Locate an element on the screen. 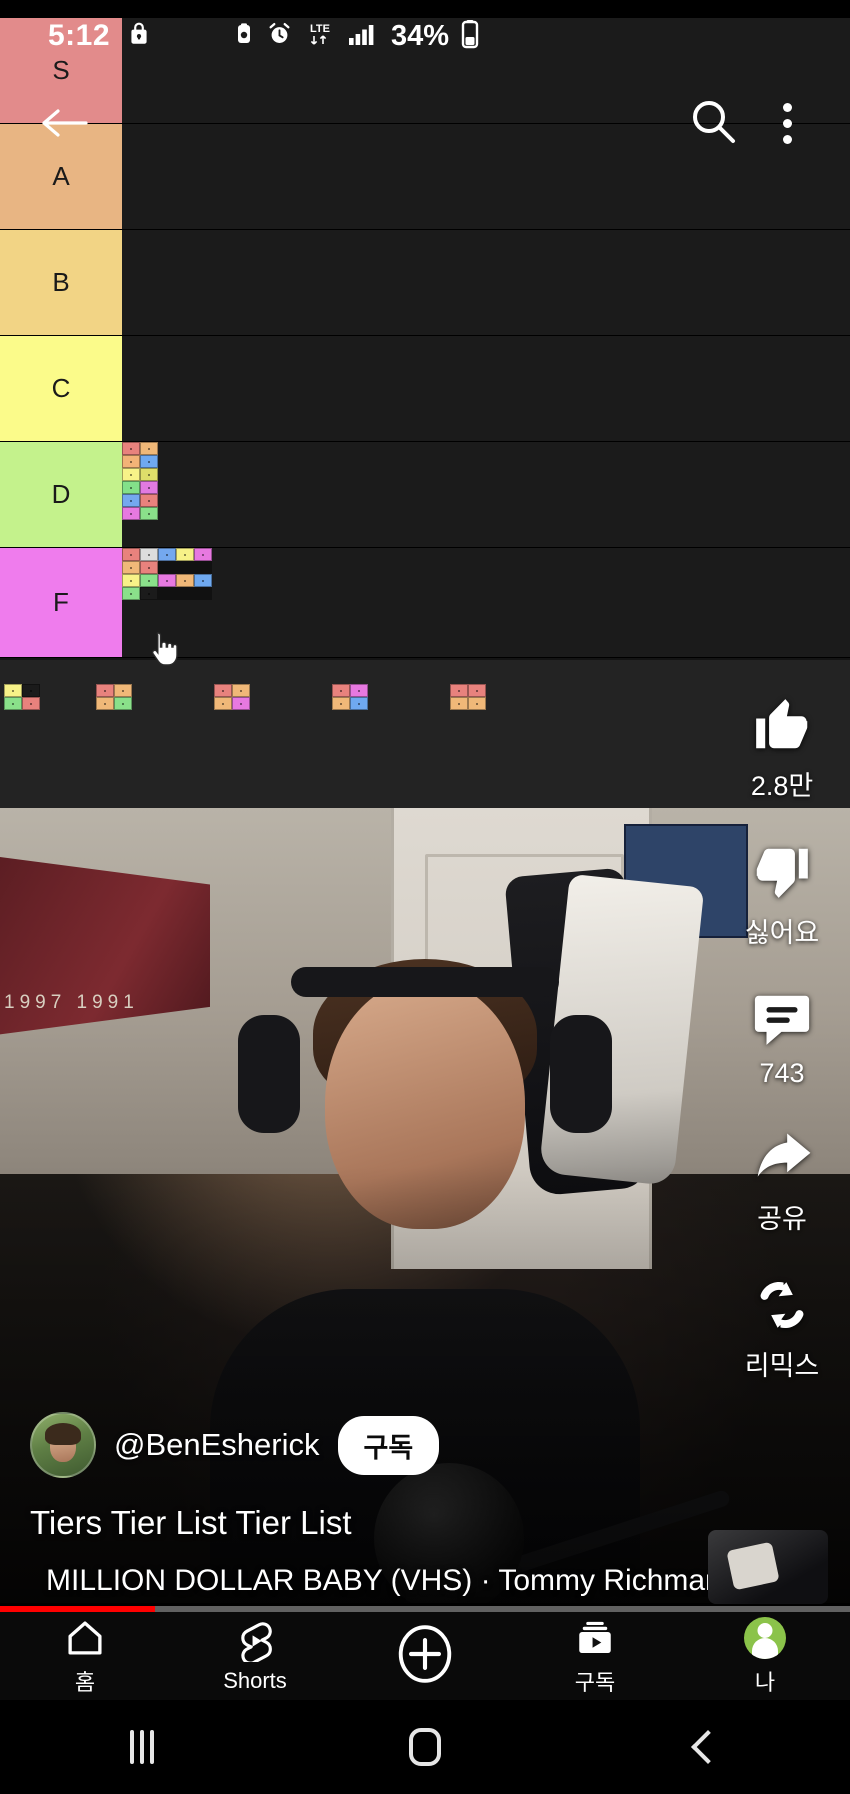 The width and height of the screenshot is (850, 1794). account-avatar is located at coordinates (765, 1638).